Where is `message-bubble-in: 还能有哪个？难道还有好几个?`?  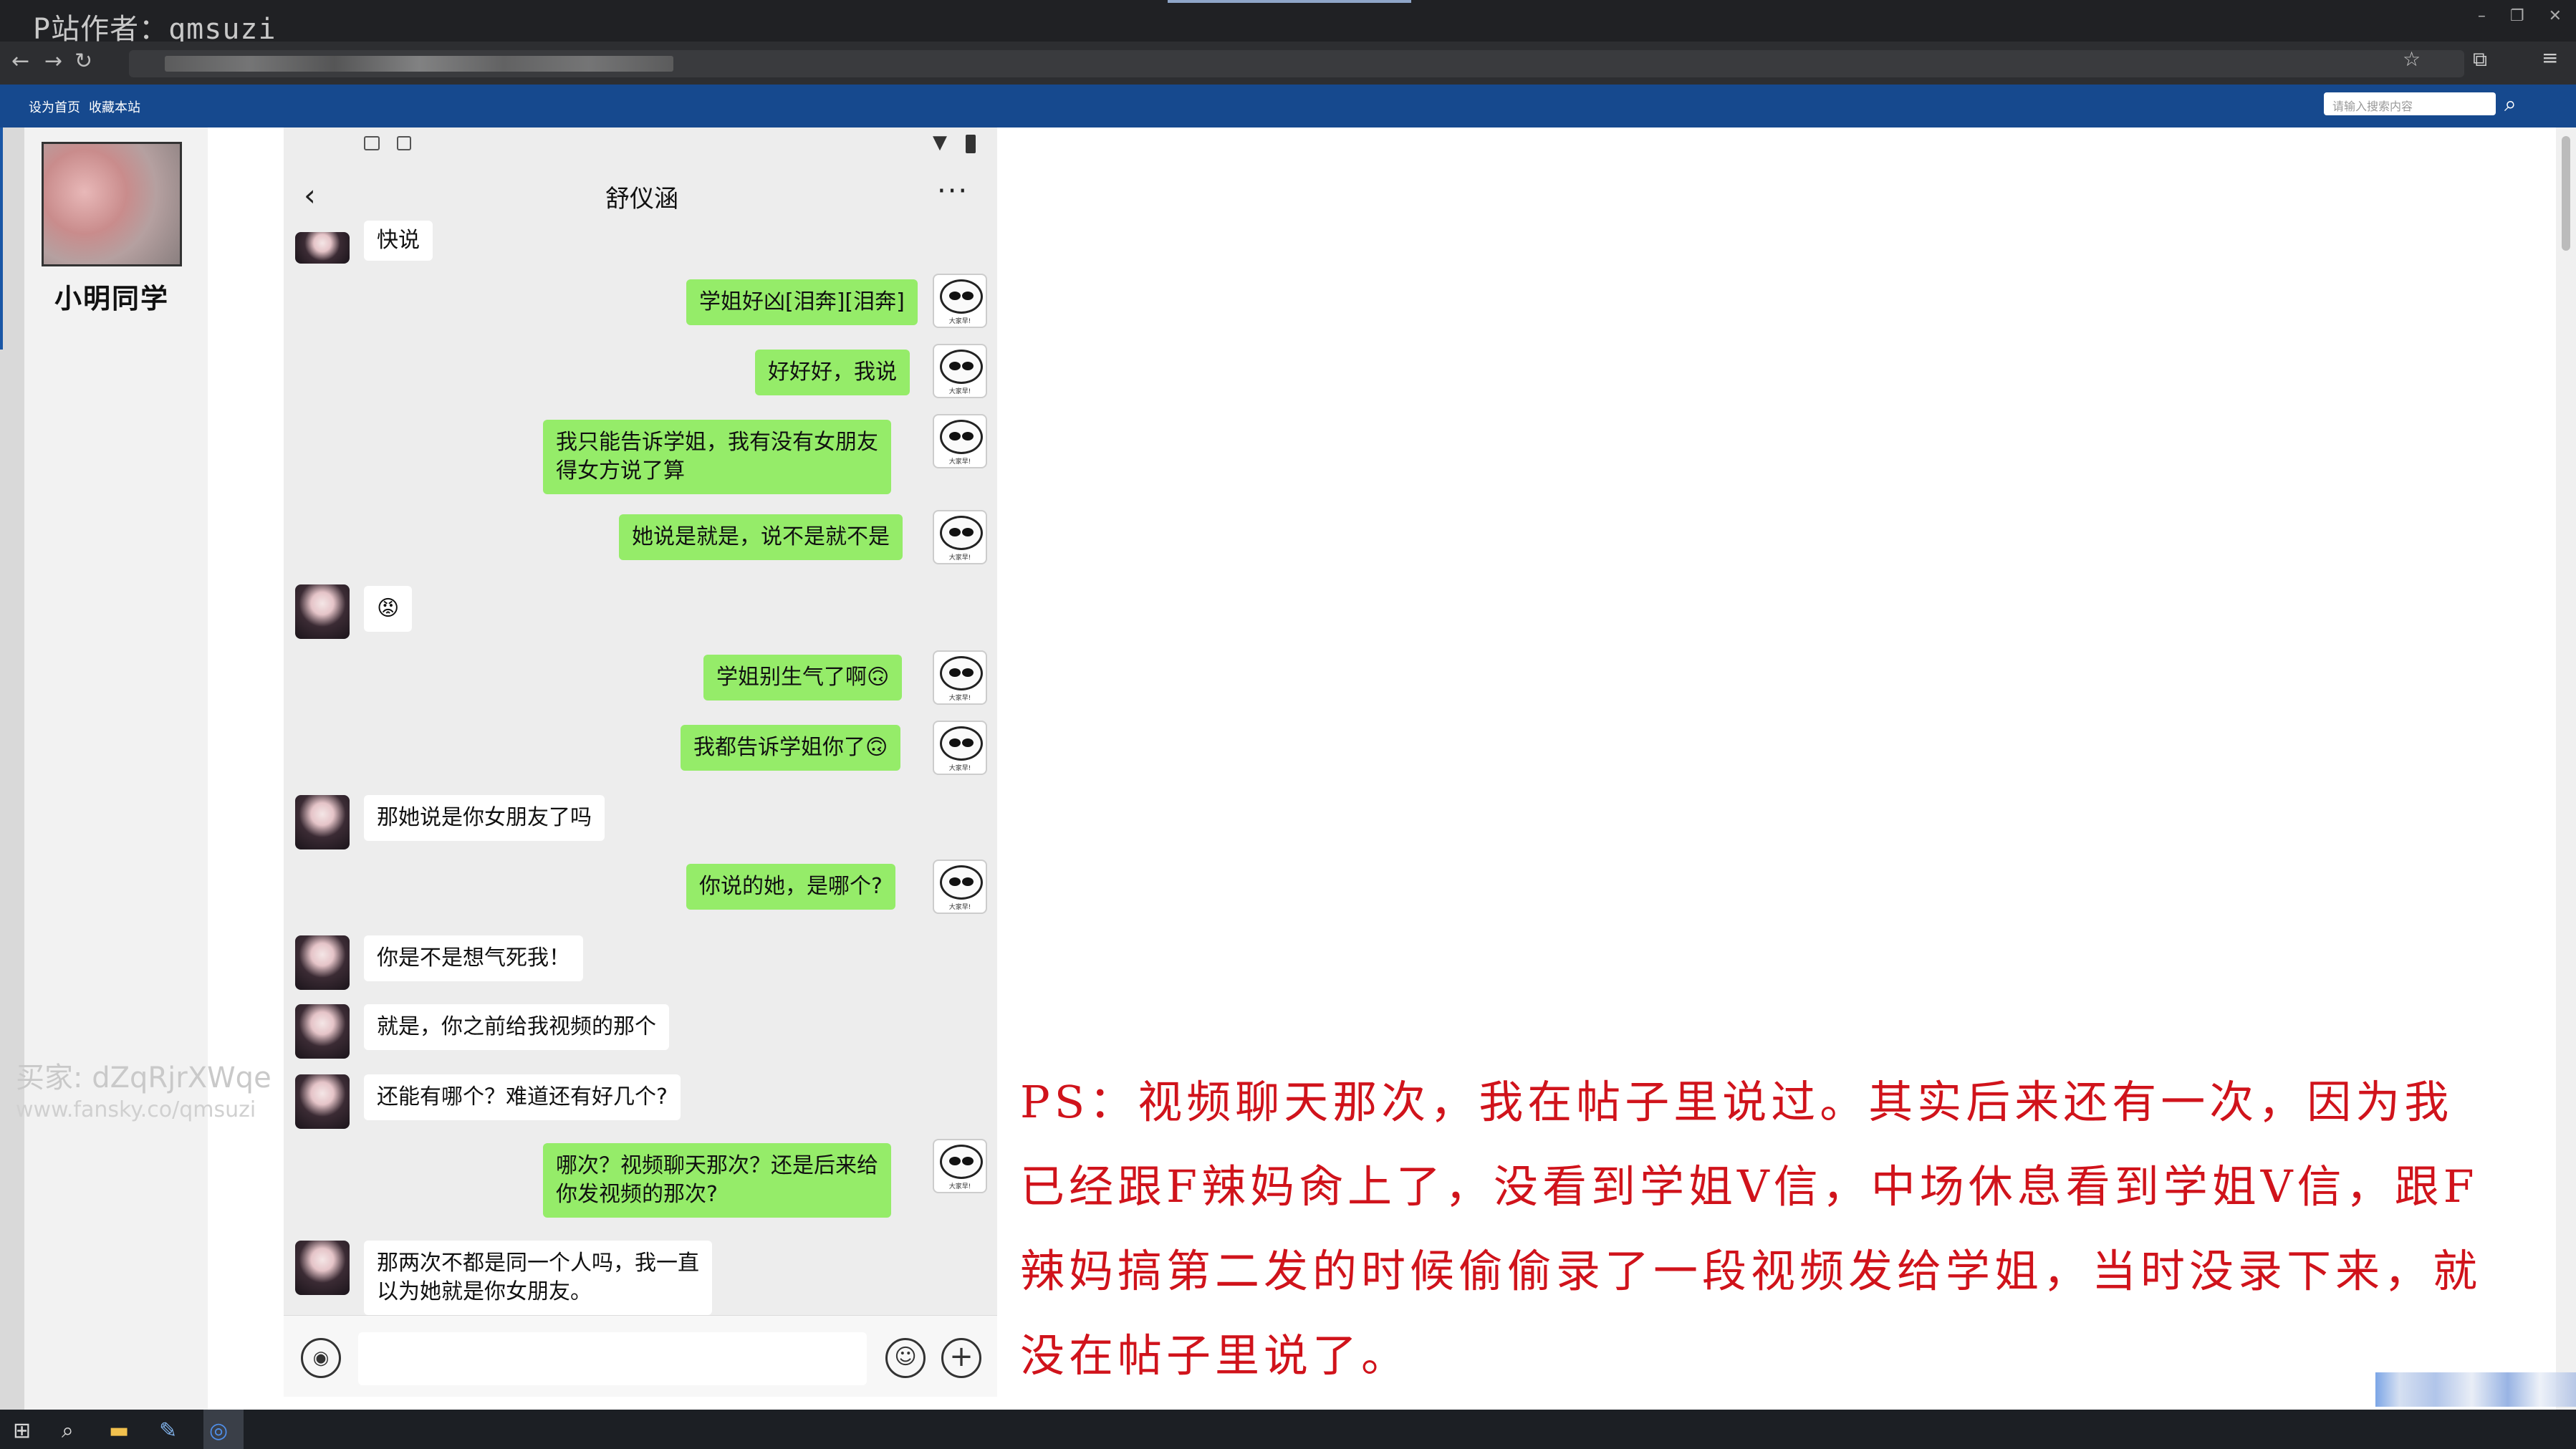 message-bubble-in: 还能有哪个？难道还有好几个? is located at coordinates (522, 1097).